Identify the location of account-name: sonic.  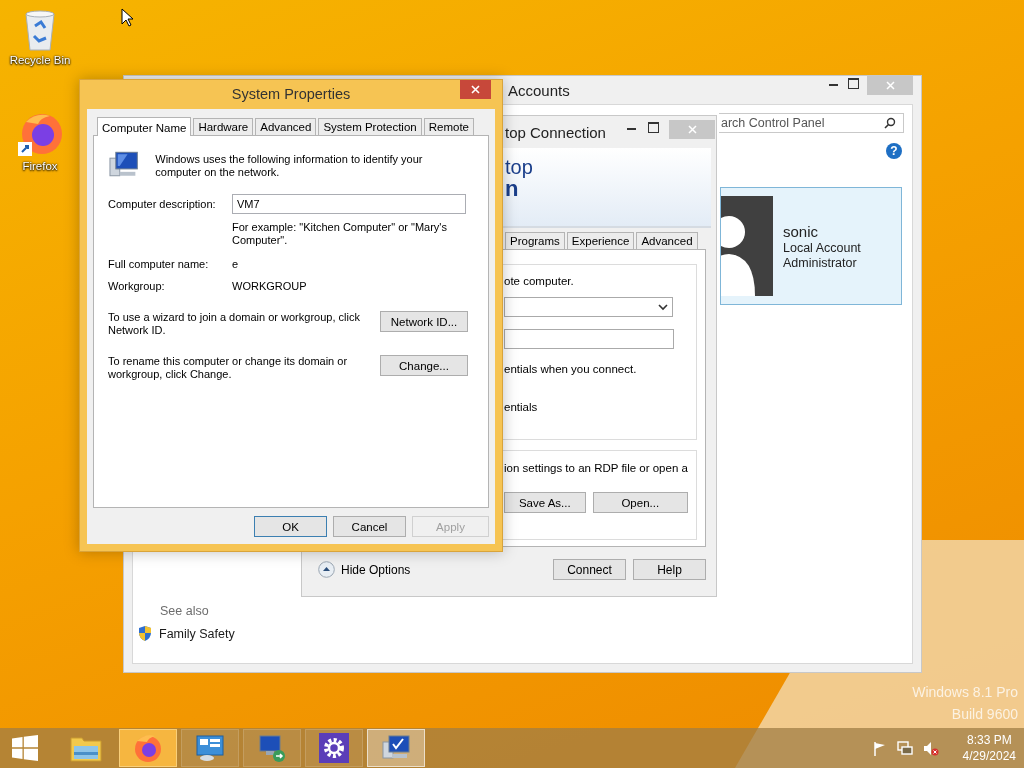
(801, 231).